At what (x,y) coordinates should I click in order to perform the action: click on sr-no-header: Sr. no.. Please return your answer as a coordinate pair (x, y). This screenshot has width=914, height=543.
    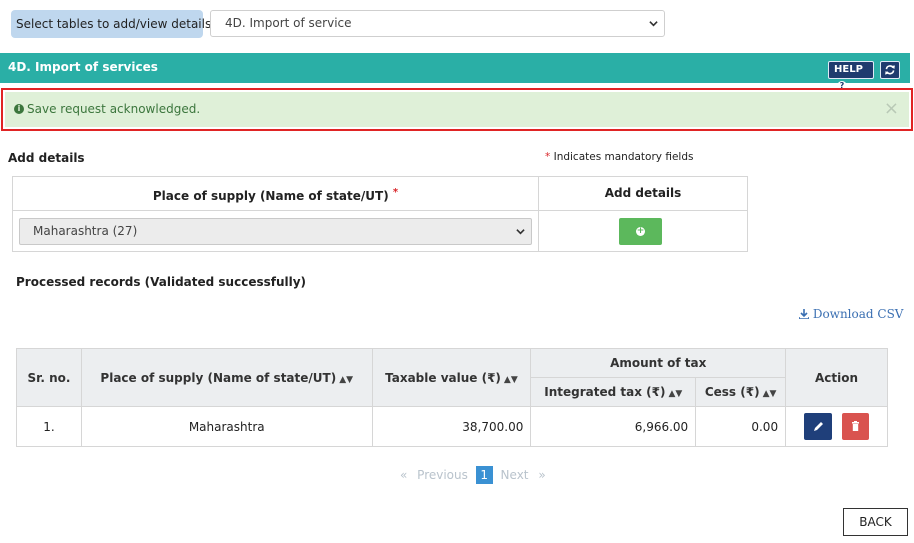
    Looking at the image, I should click on (49, 377).